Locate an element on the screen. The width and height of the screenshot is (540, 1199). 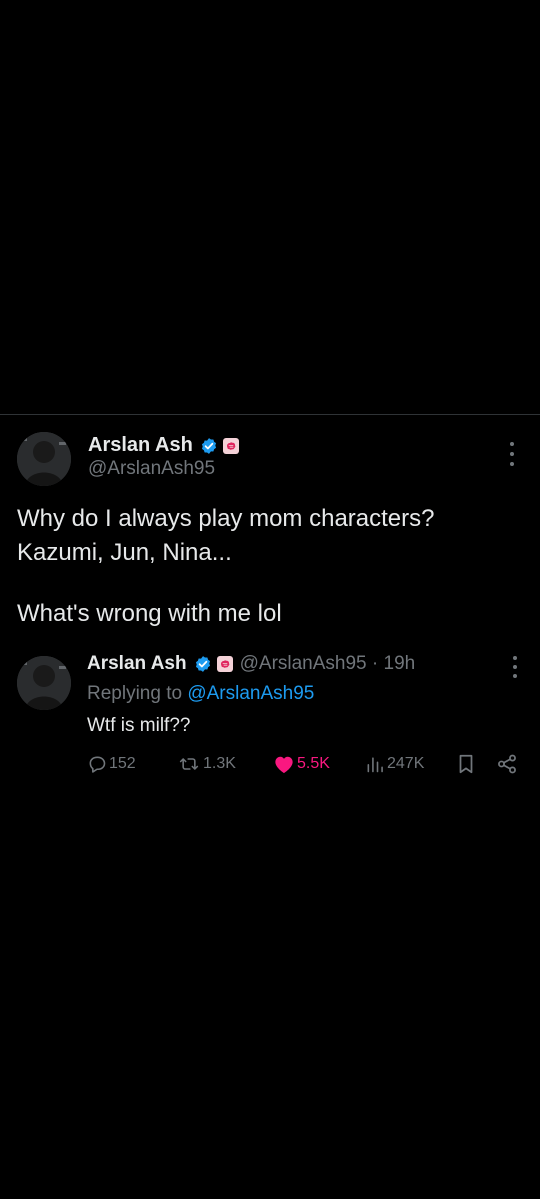
share-button is located at coordinates (507, 764).